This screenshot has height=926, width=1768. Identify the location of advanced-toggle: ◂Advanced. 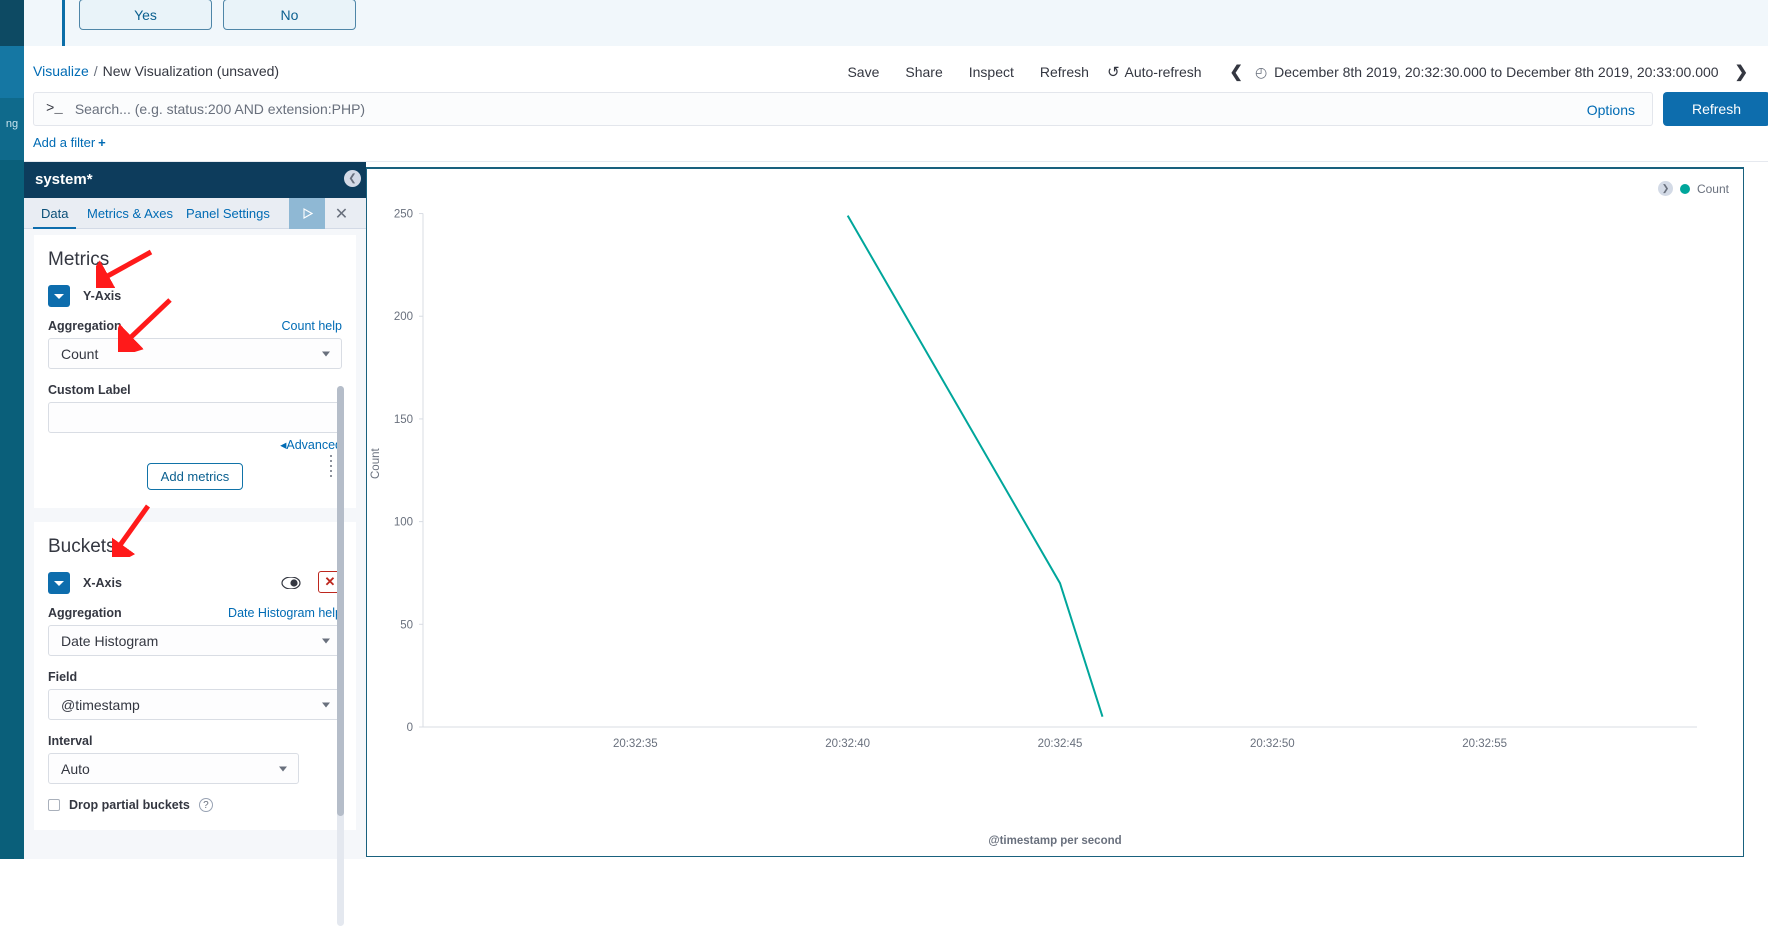
(195, 444).